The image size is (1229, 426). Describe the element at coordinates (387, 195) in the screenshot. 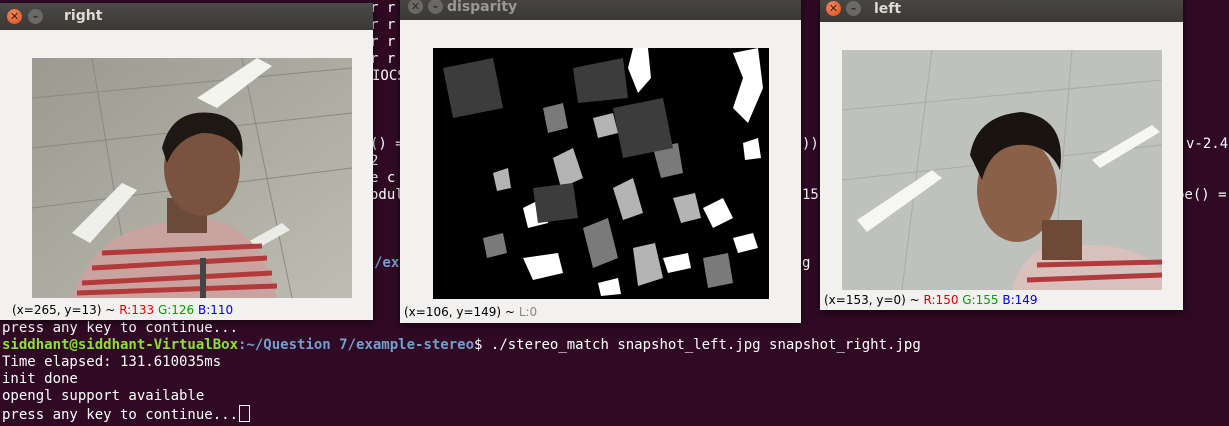

I see `terminal-fragment: odul` at that location.